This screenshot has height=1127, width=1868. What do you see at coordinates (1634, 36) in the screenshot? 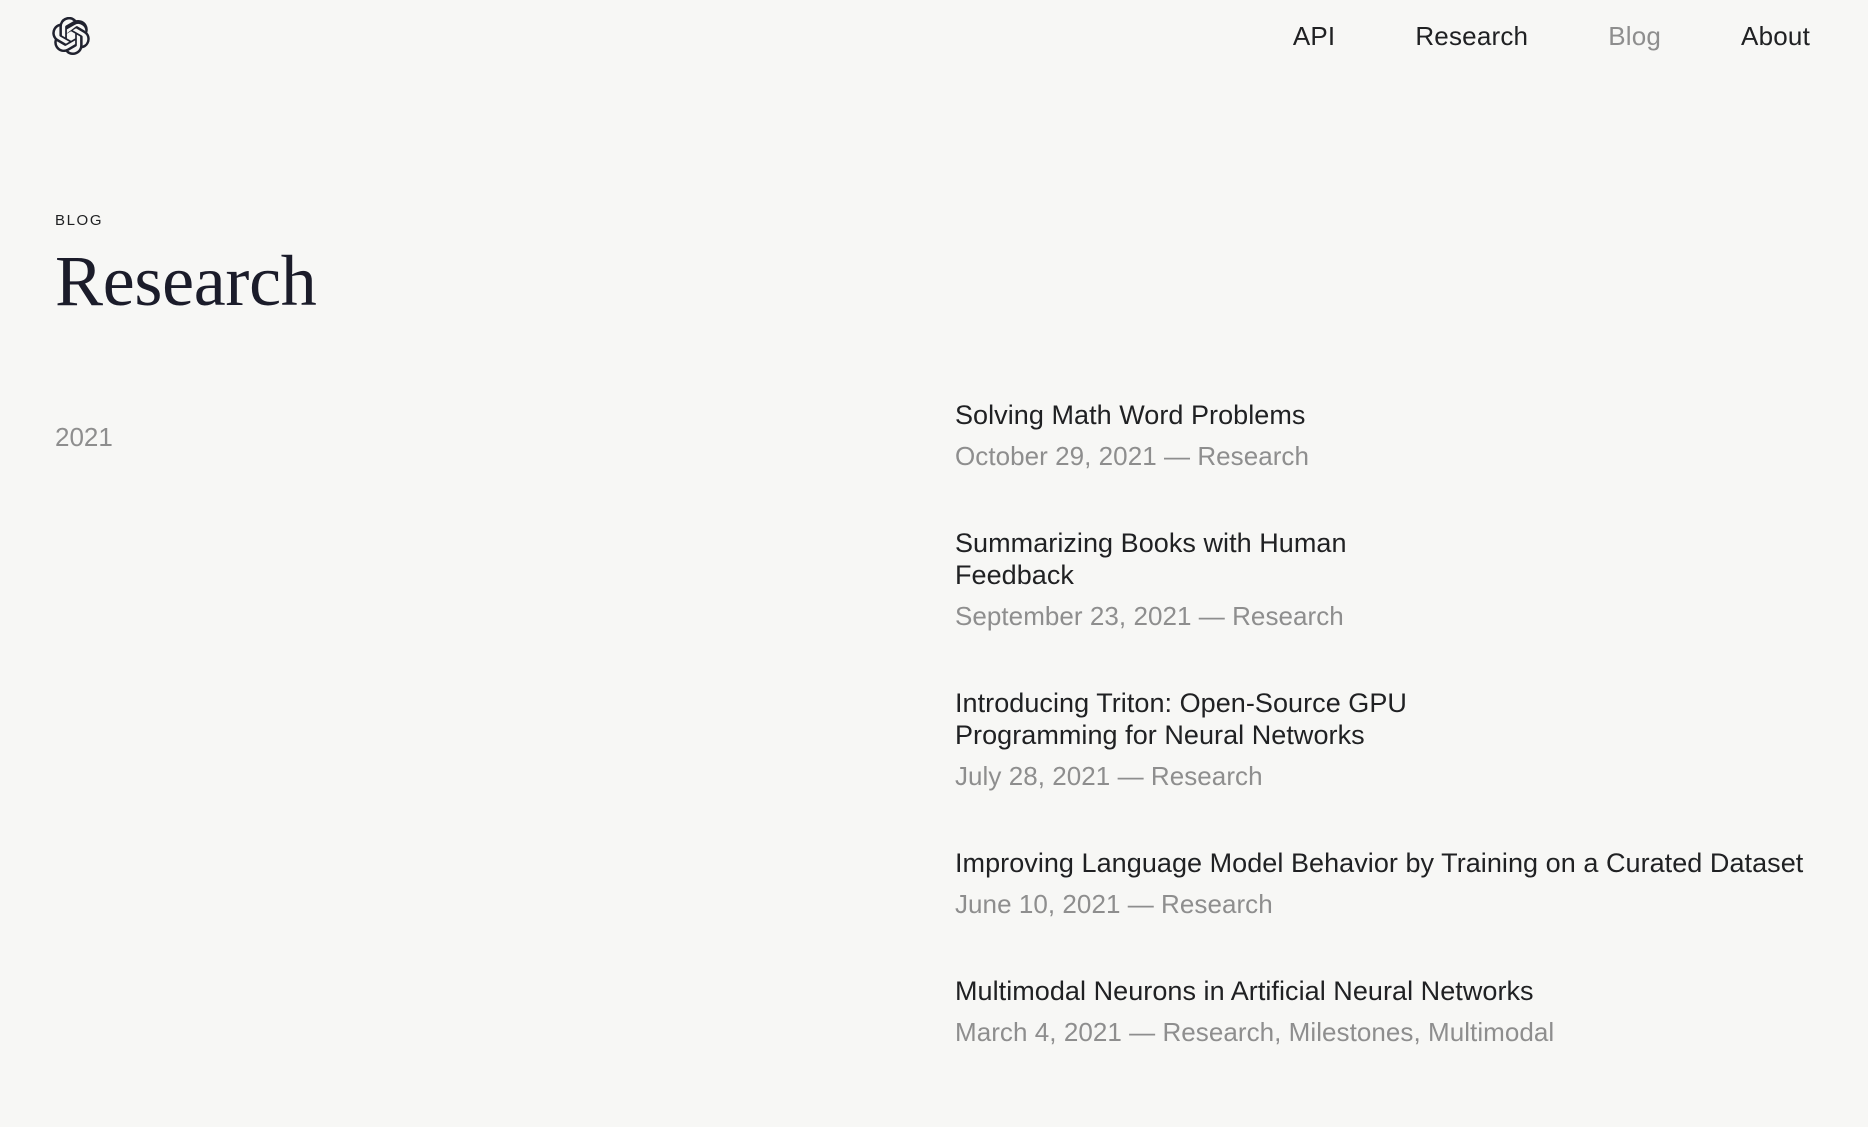
I see `nav-item-blog: Blog` at bounding box center [1634, 36].